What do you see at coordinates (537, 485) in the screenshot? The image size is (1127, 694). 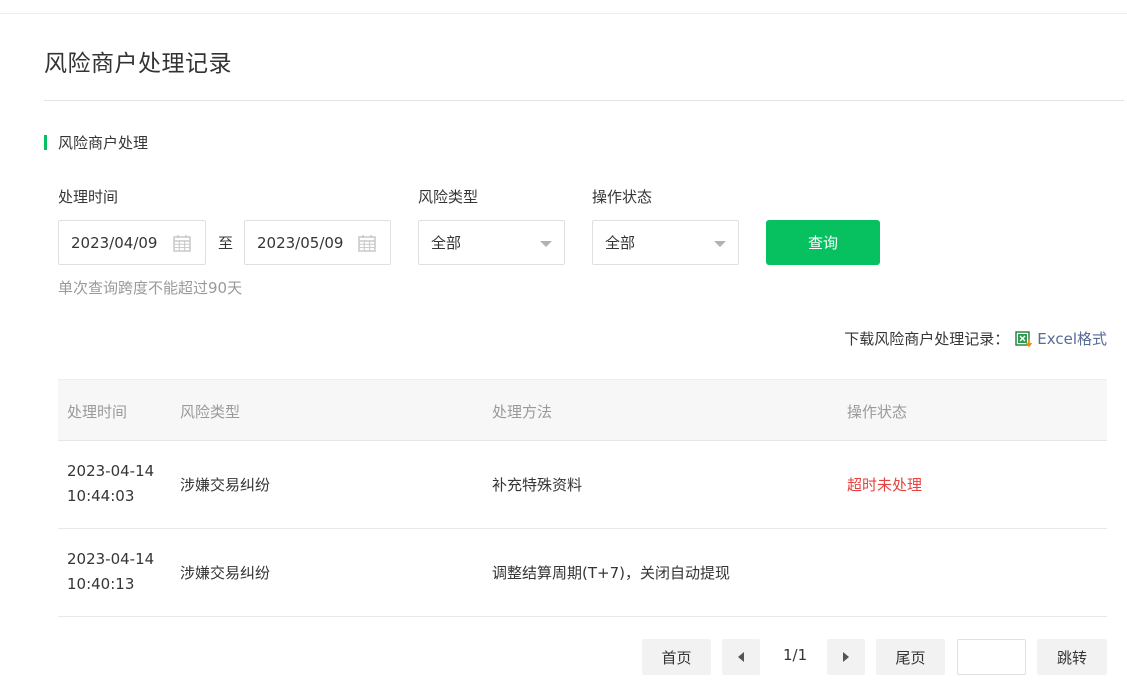 I see `cell-method: 补充特殊资料` at bounding box center [537, 485].